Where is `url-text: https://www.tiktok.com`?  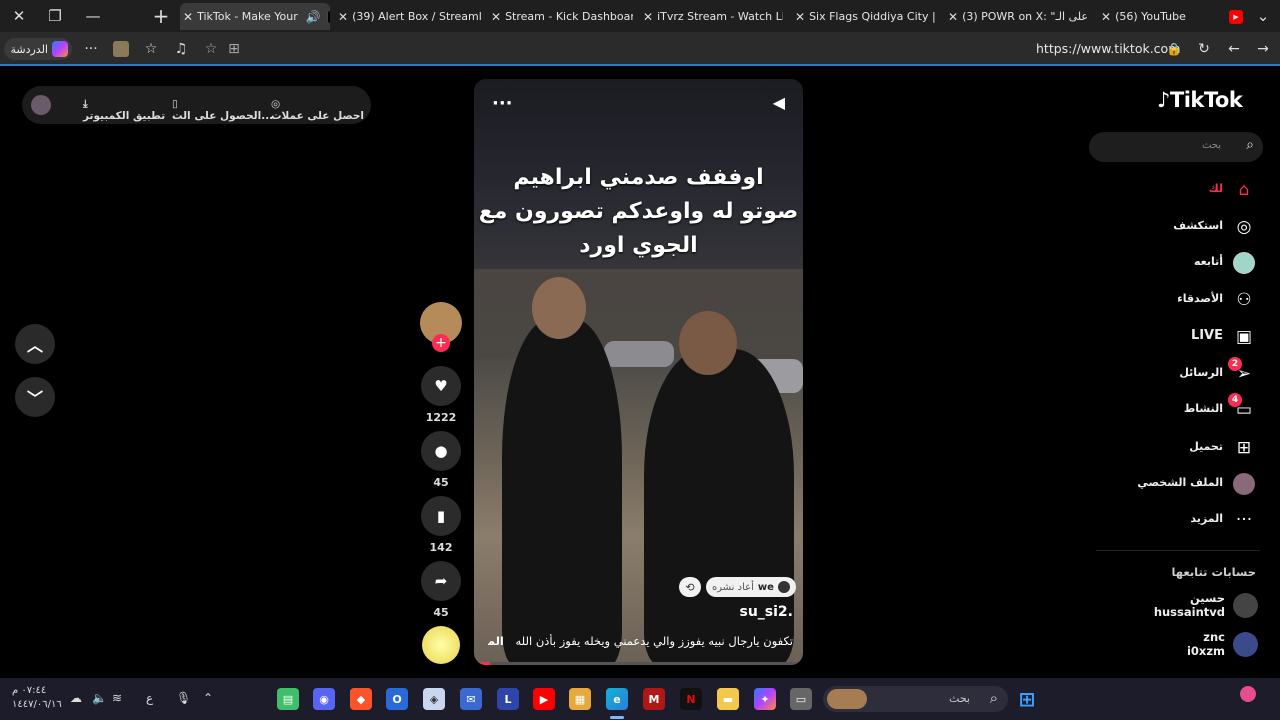
url-text: https://www.tiktok.com is located at coordinates (1108, 48).